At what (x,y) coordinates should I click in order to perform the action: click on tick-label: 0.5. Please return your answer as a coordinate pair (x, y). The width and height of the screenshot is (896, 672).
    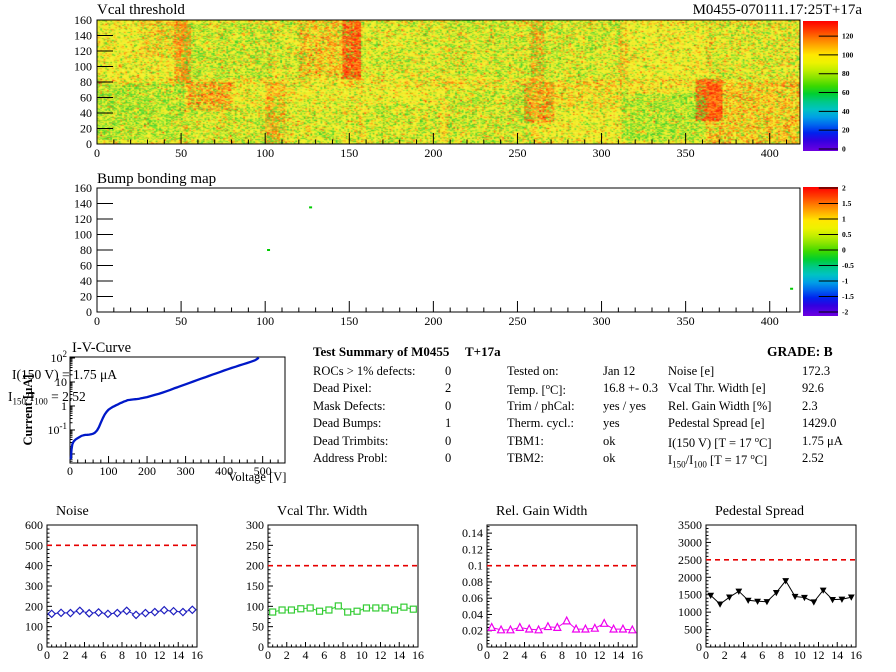
    Looking at the image, I should click on (847, 234).